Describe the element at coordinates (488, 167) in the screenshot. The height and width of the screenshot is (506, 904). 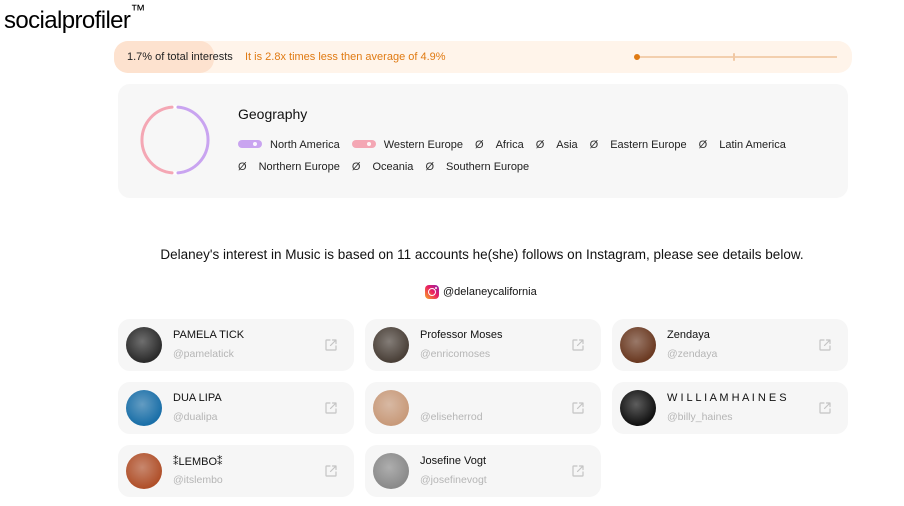
I see `legend-label-southern-europe: Southern Europe` at that location.